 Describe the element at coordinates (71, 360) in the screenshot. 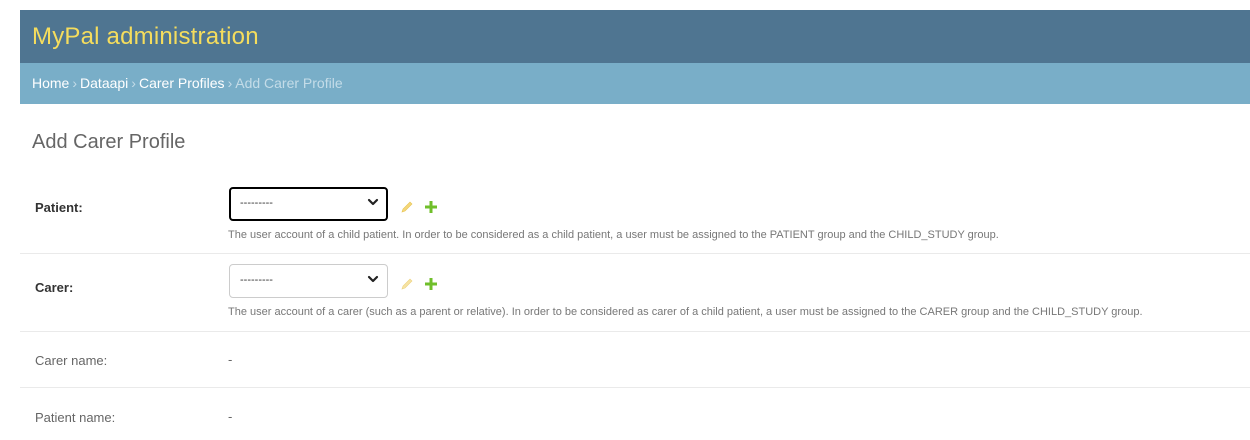

I see `carer-name-label: Carer name:` at that location.